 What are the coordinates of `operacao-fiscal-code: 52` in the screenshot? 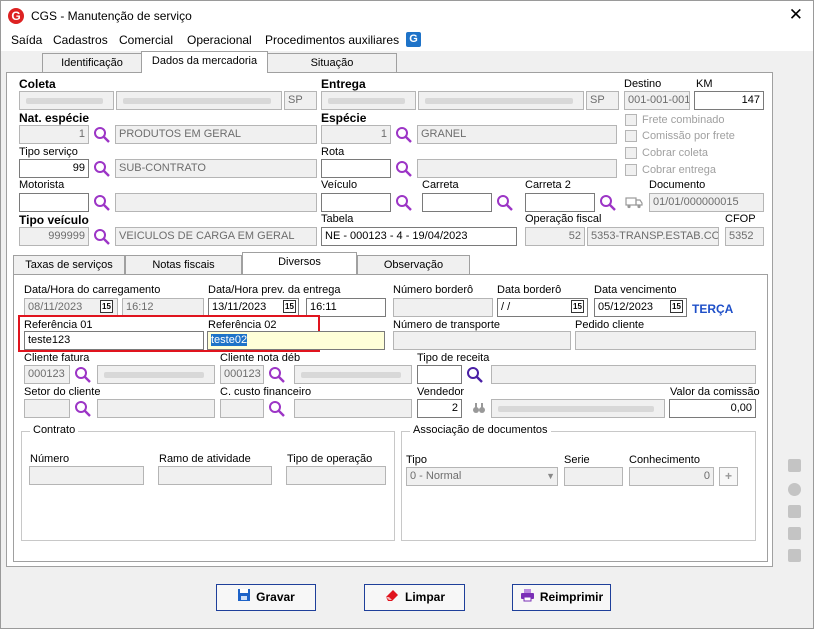 It's located at (555, 236).